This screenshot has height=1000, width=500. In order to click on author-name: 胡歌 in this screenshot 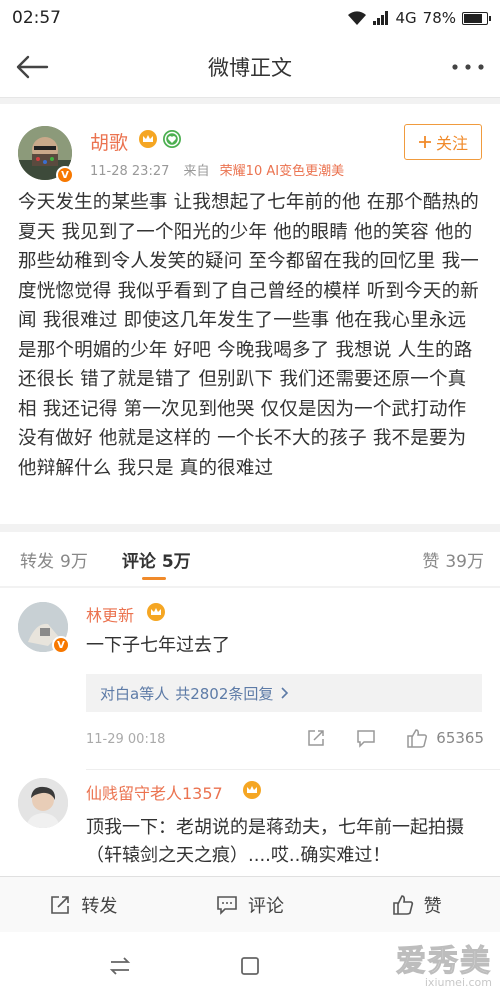, I will do `click(109, 141)`.